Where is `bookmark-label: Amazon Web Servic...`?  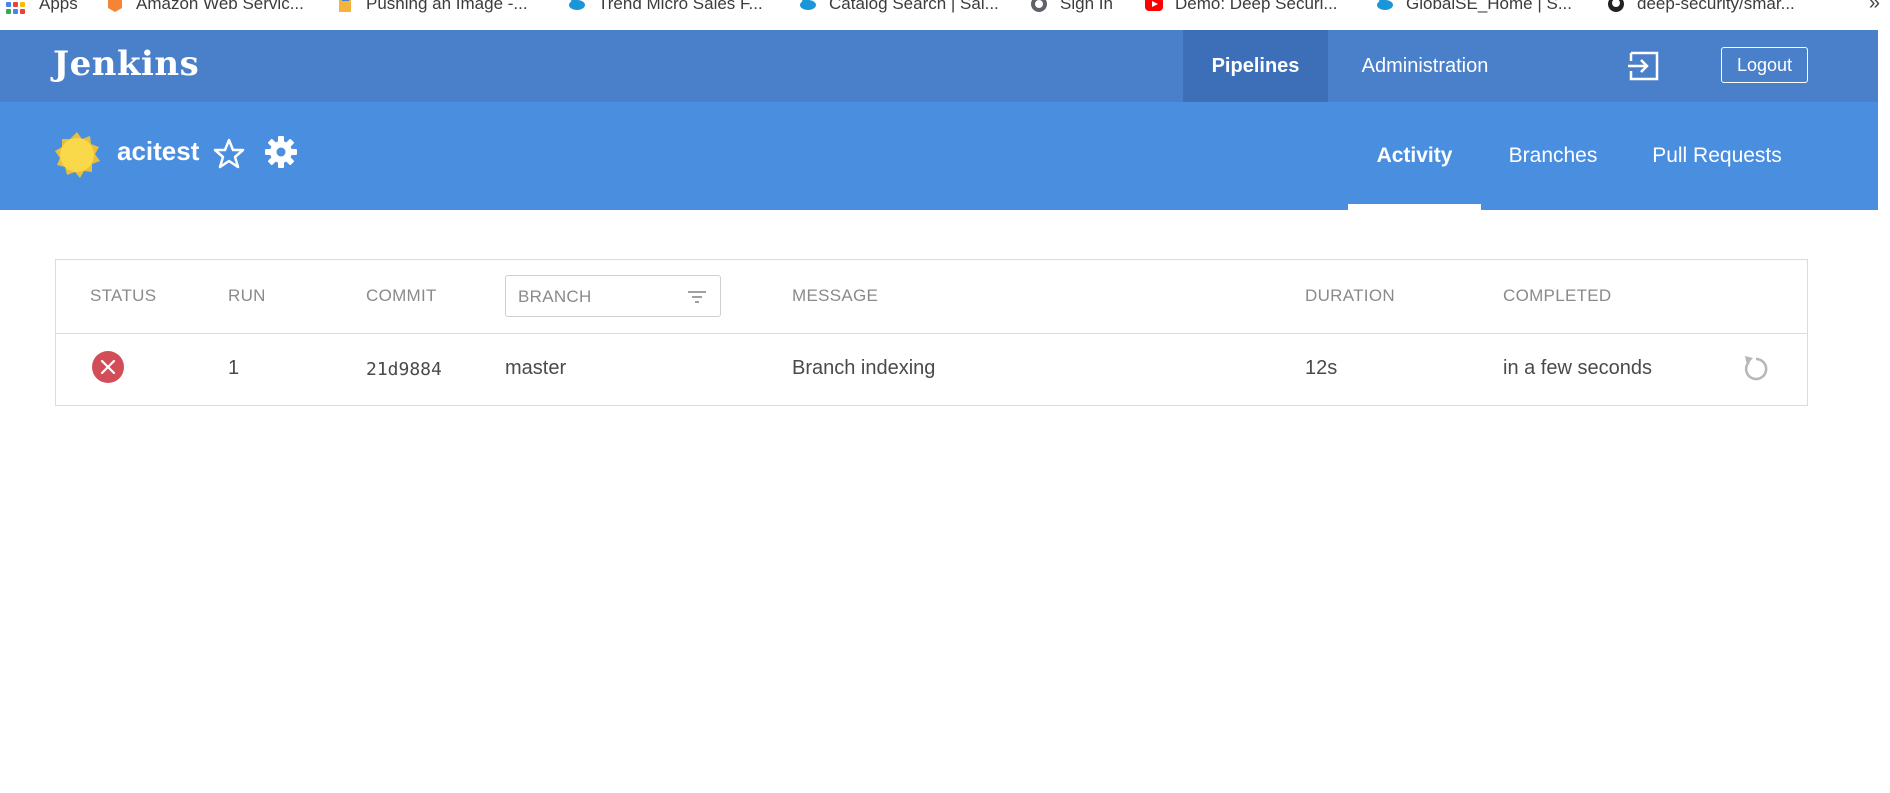 bookmark-label: Amazon Web Servic... is located at coordinates (220, 6).